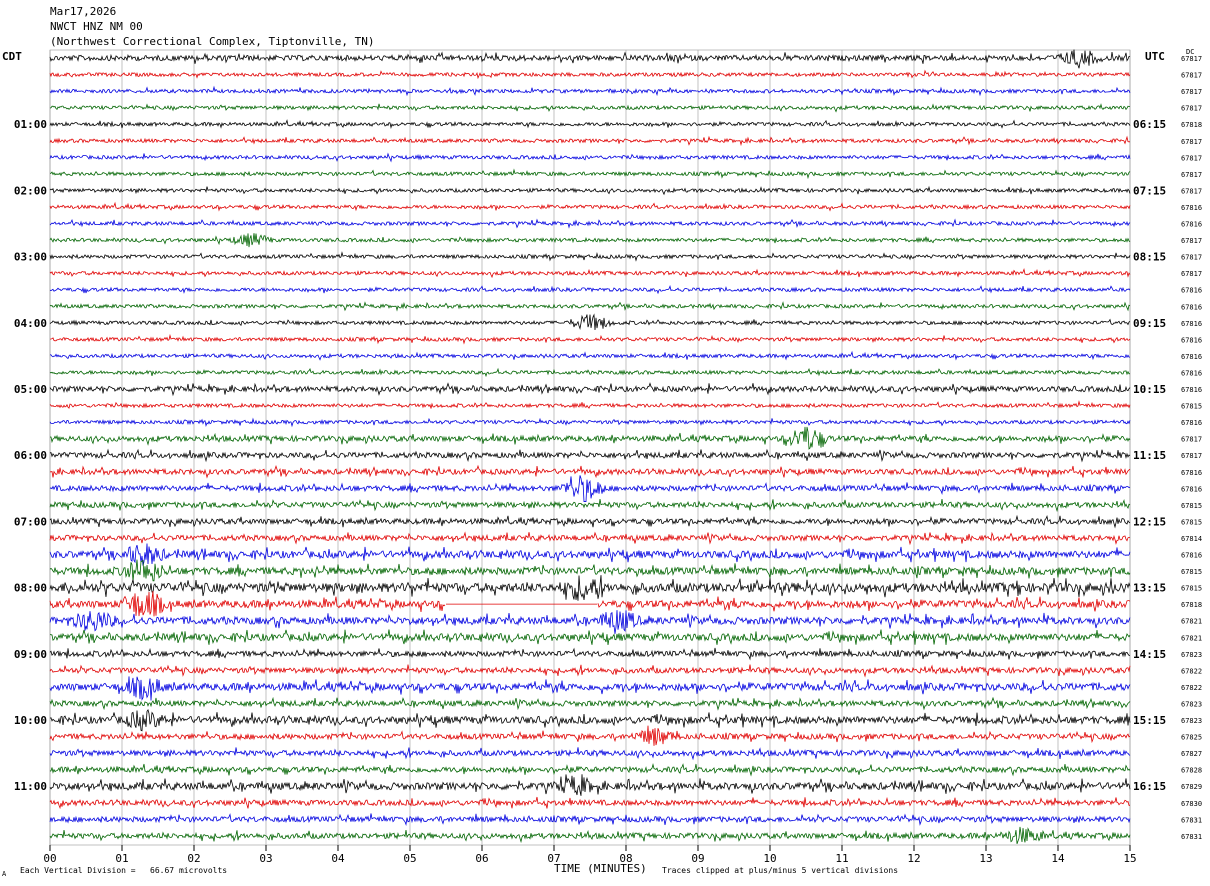  Describe the element at coordinates (1191, 738) in the screenshot. I see `dc-value: 67825` at that location.